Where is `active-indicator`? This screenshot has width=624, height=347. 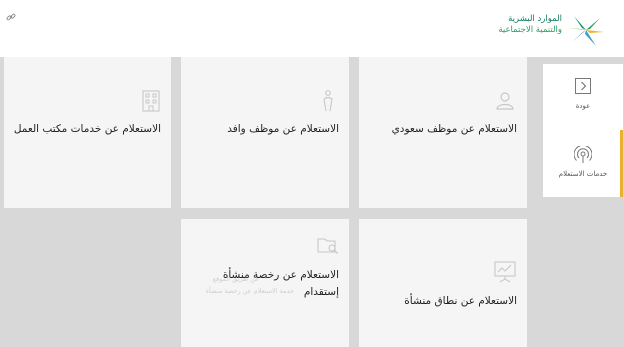
active-indicator is located at coordinates (621, 163).